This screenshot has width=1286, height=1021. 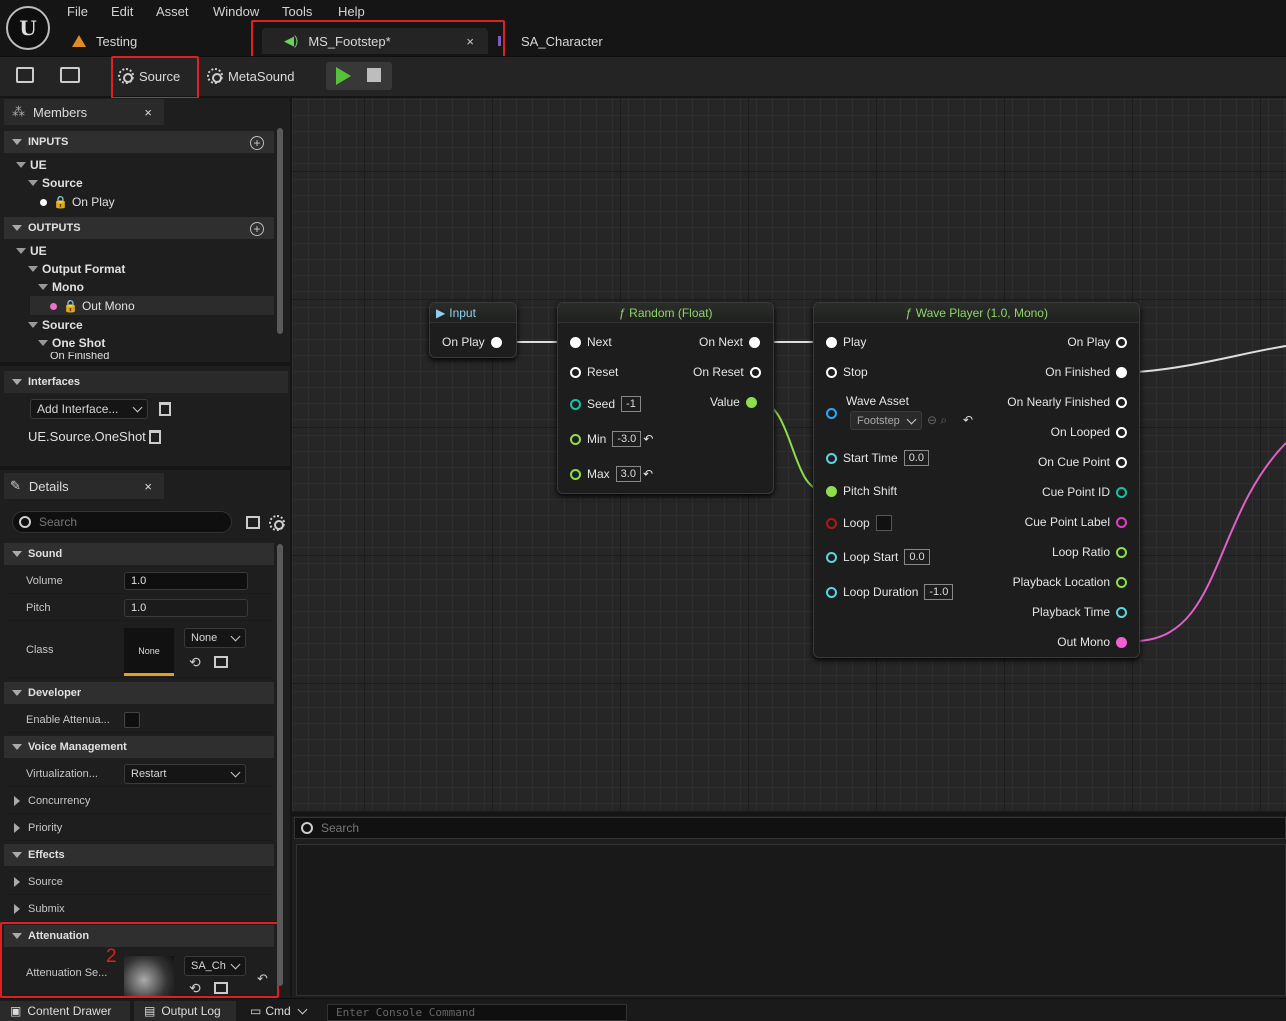 I want to click on use-selected-icon: ⊖ ⌕, so click(x=937, y=420).